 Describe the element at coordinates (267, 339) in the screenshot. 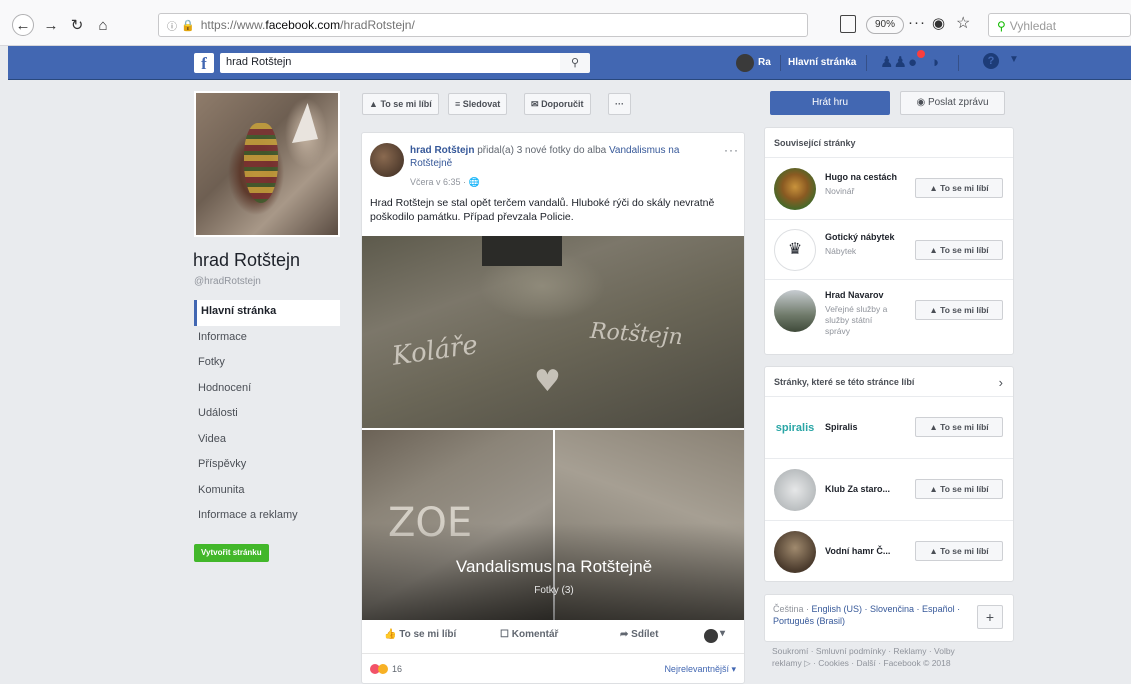

I see `nav-item-about: Informace` at that location.